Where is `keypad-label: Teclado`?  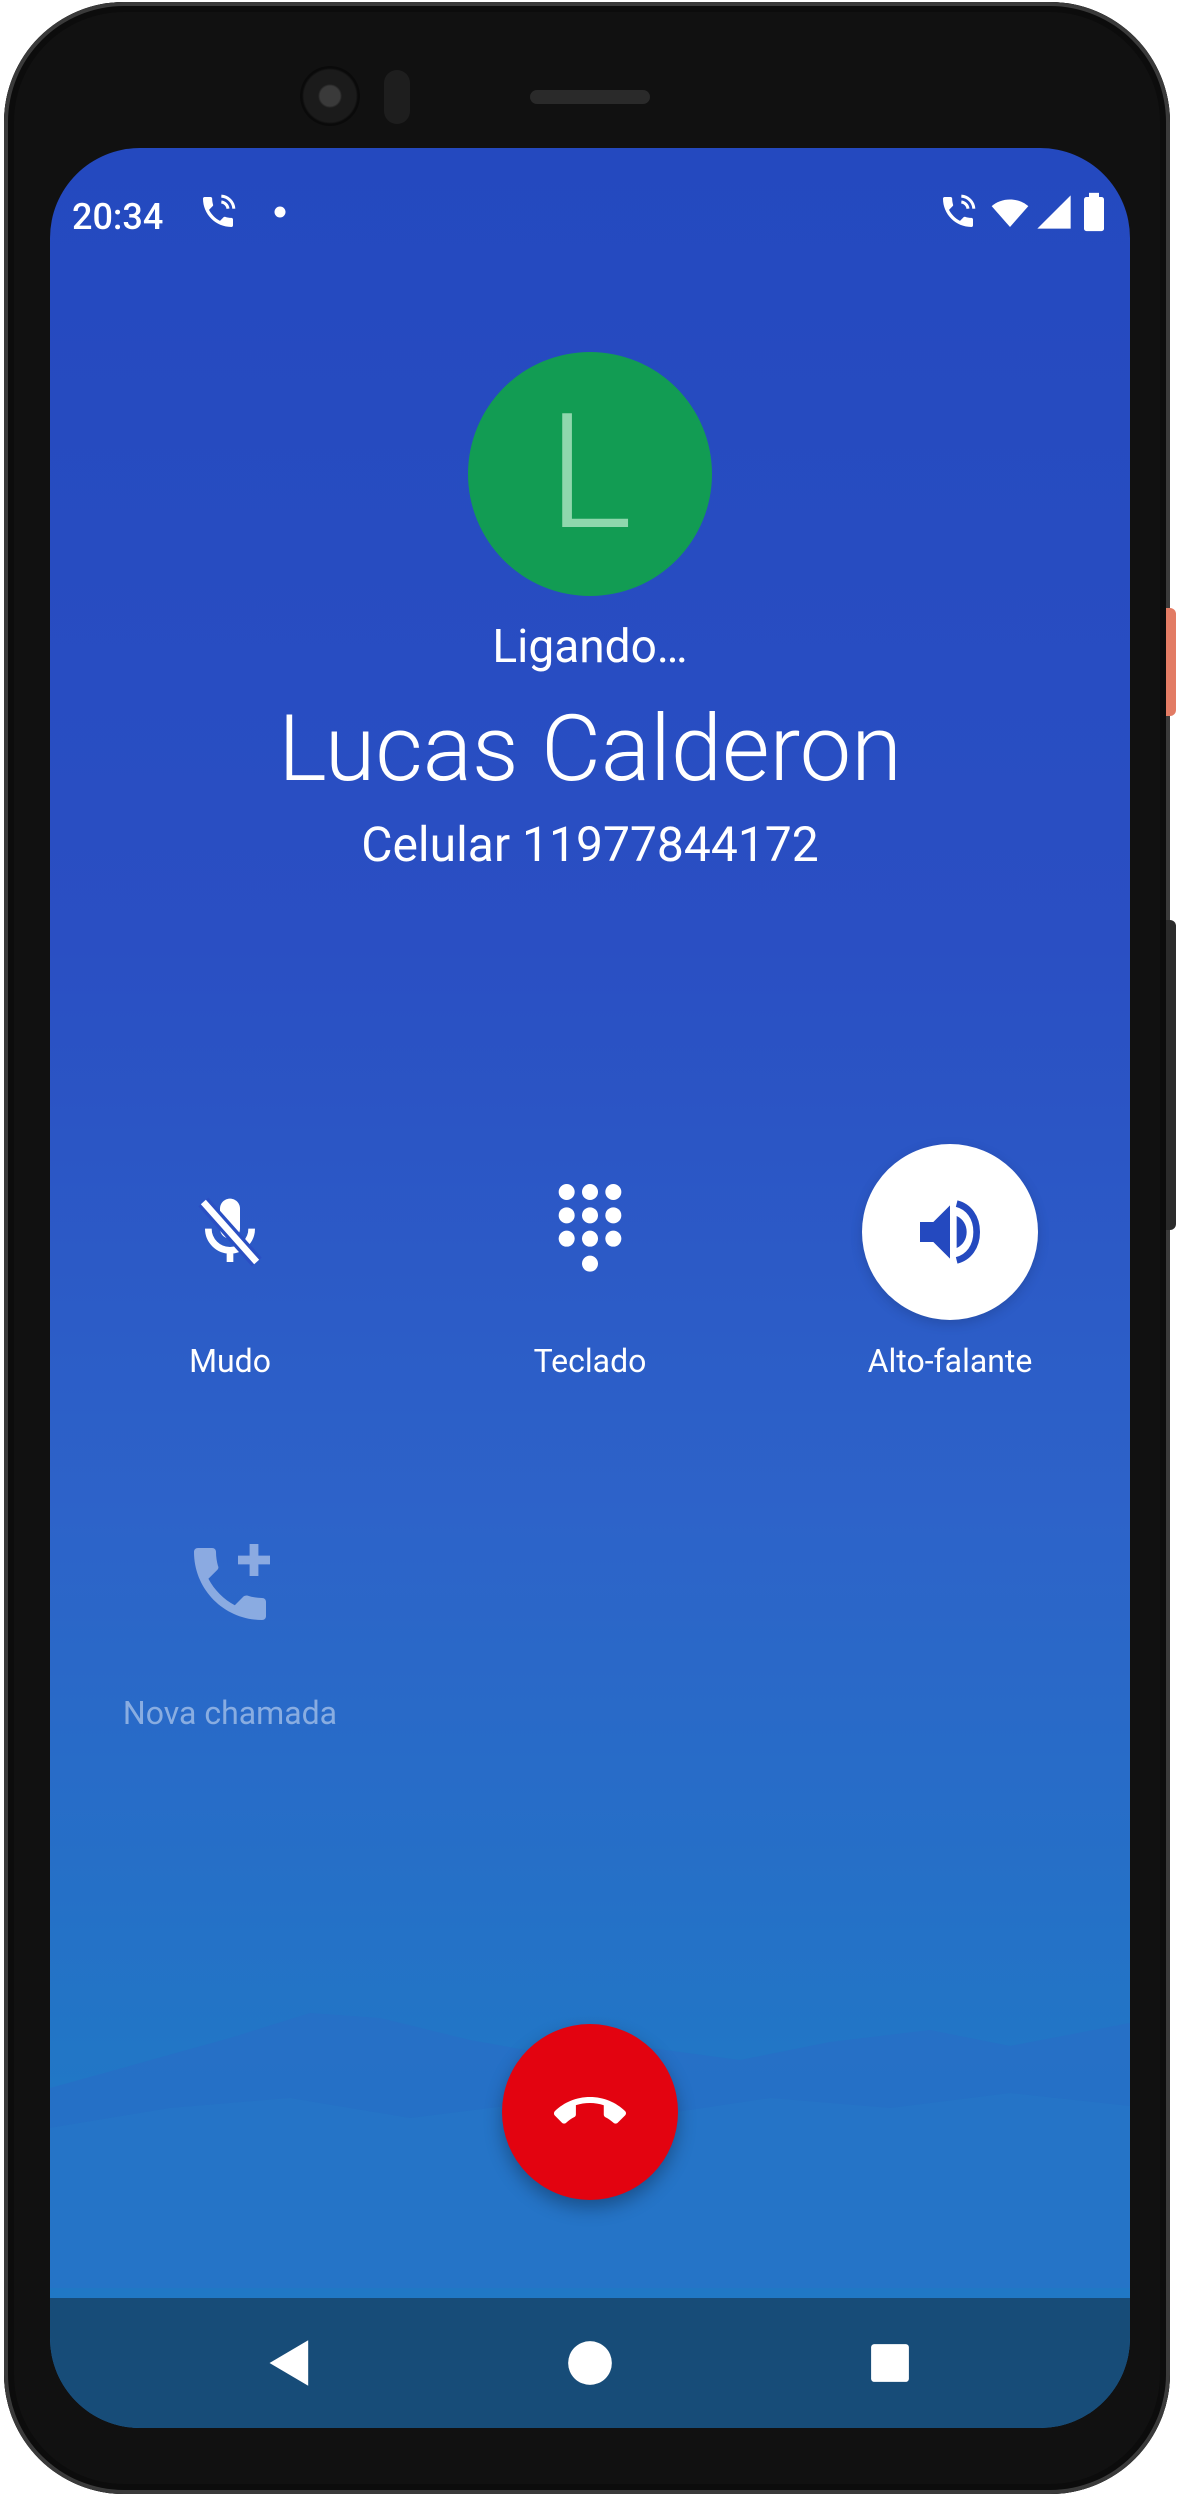
keypad-label: Teclado is located at coordinates (590, 1361).